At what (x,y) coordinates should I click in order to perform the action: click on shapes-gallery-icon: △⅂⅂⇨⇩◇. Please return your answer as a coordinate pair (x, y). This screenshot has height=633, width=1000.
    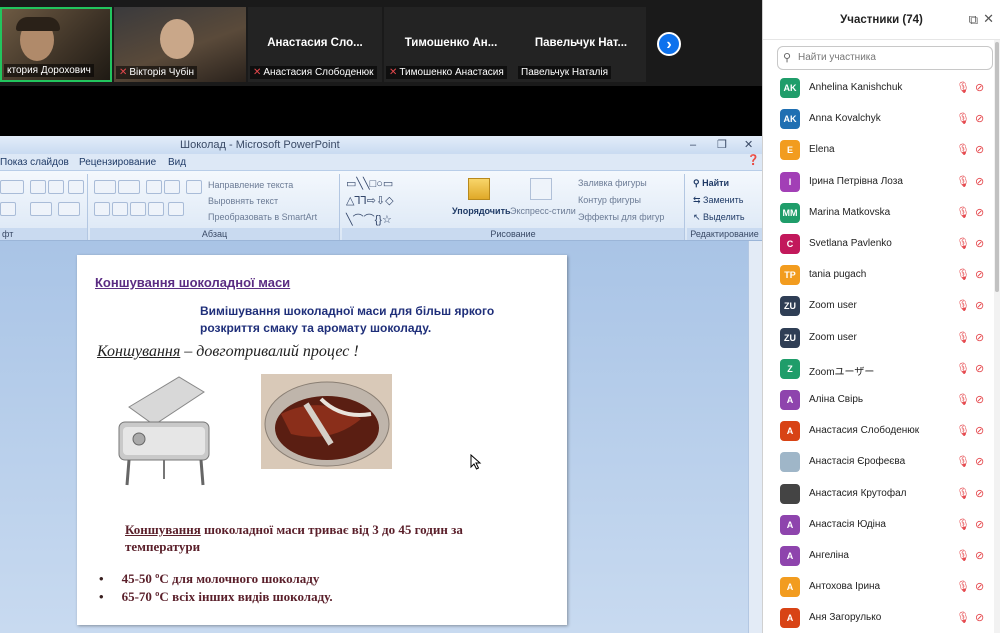
    Looking at the image, I should click on (370, 200).